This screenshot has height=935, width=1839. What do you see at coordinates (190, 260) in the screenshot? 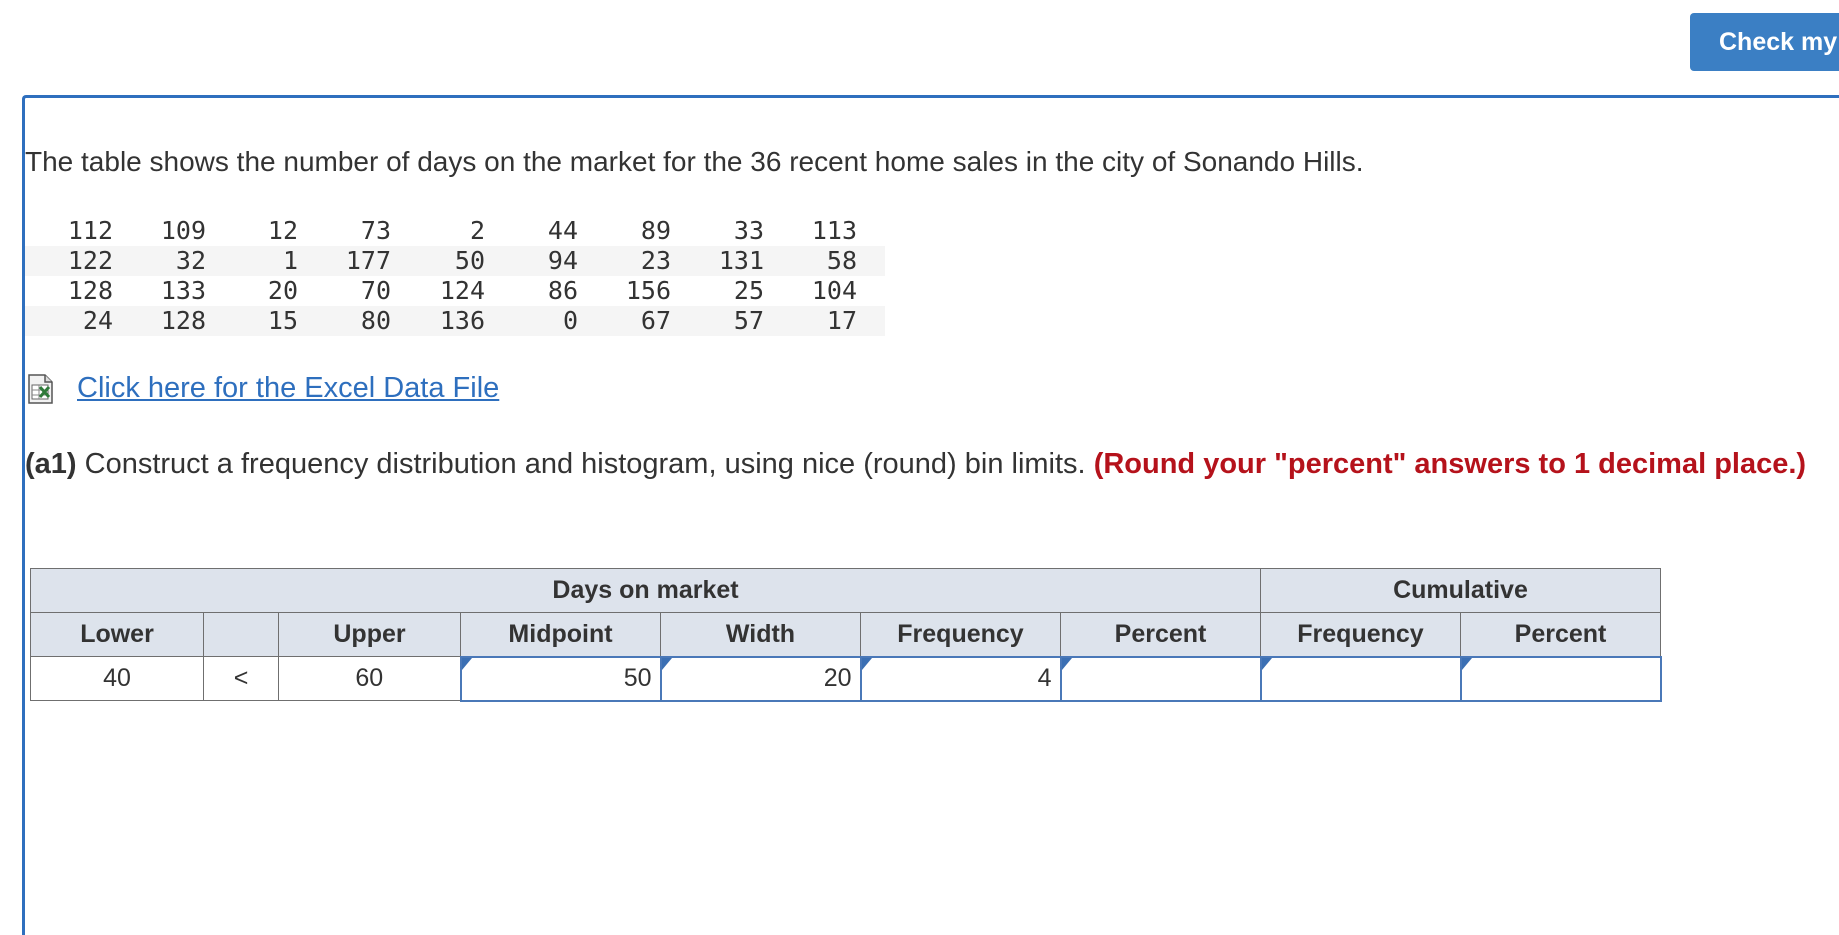
I see `data-cell: 32` at bounding box center [190, 260].